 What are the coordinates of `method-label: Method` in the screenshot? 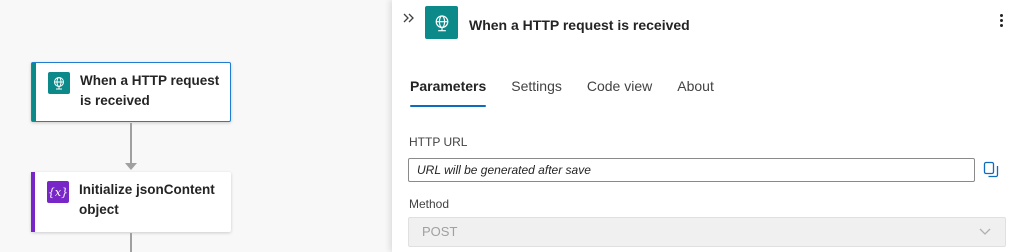 It's located at (429, 204).